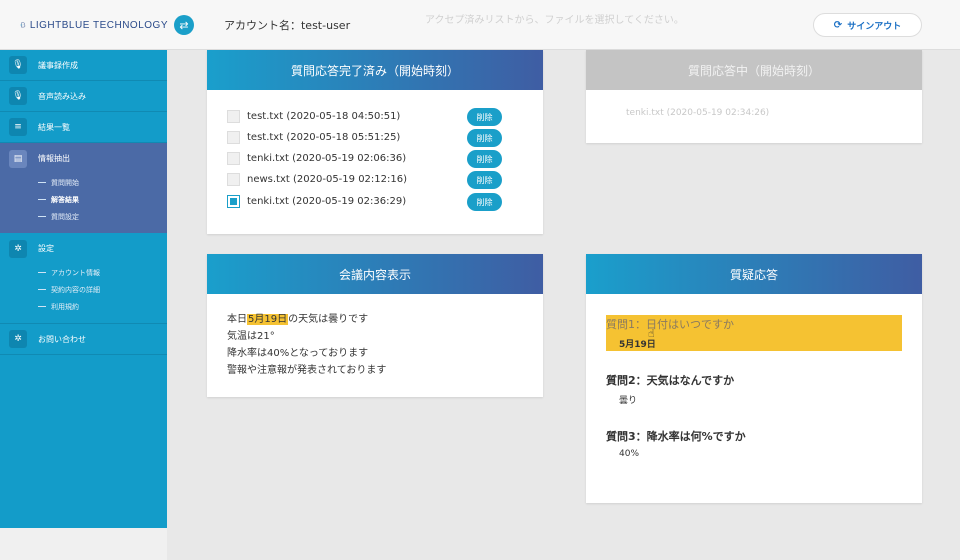 This screenshot has height=560, width=960. I want to click on inprogress-card-title: 質問応答中（開始時刻）, so click(754, 70).